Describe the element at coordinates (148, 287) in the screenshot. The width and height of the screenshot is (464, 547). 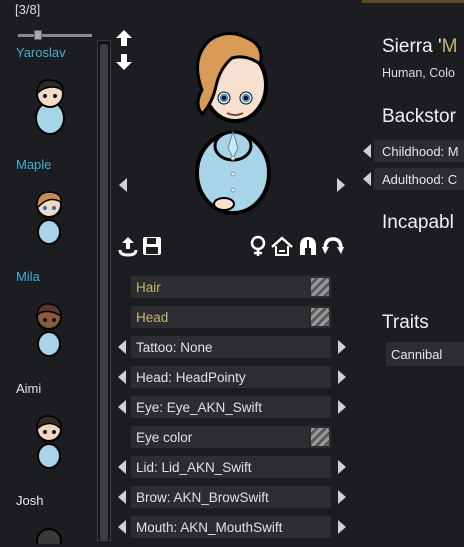
I see `hair-label: Hair` at that location.